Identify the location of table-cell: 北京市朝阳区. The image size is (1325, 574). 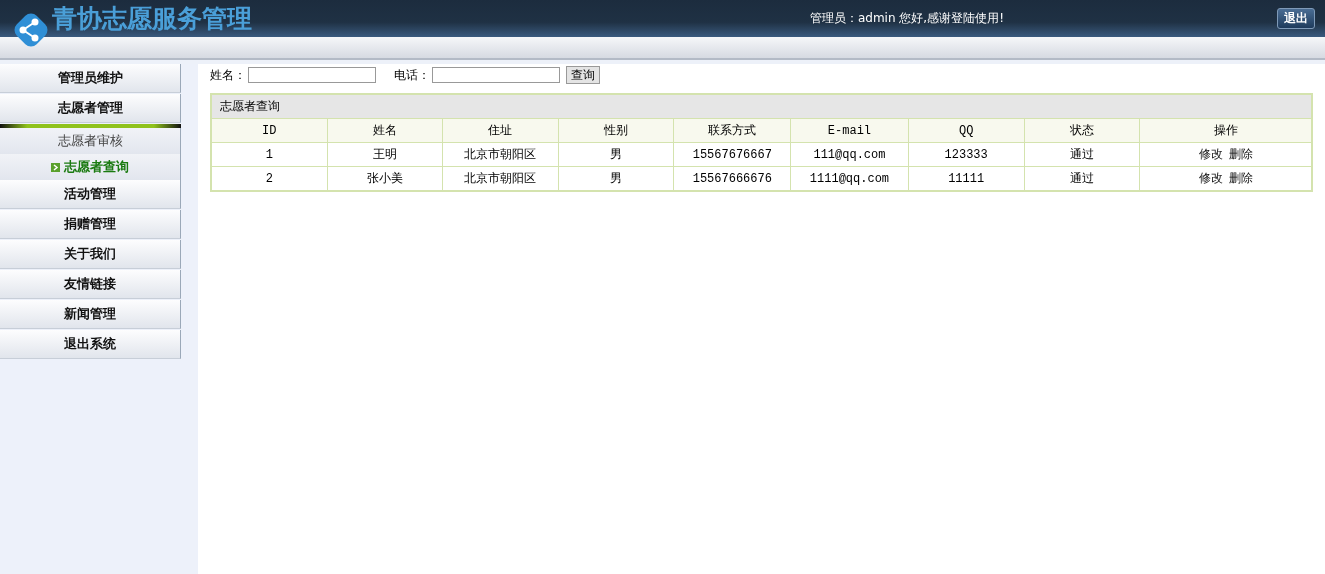
(500, 154).